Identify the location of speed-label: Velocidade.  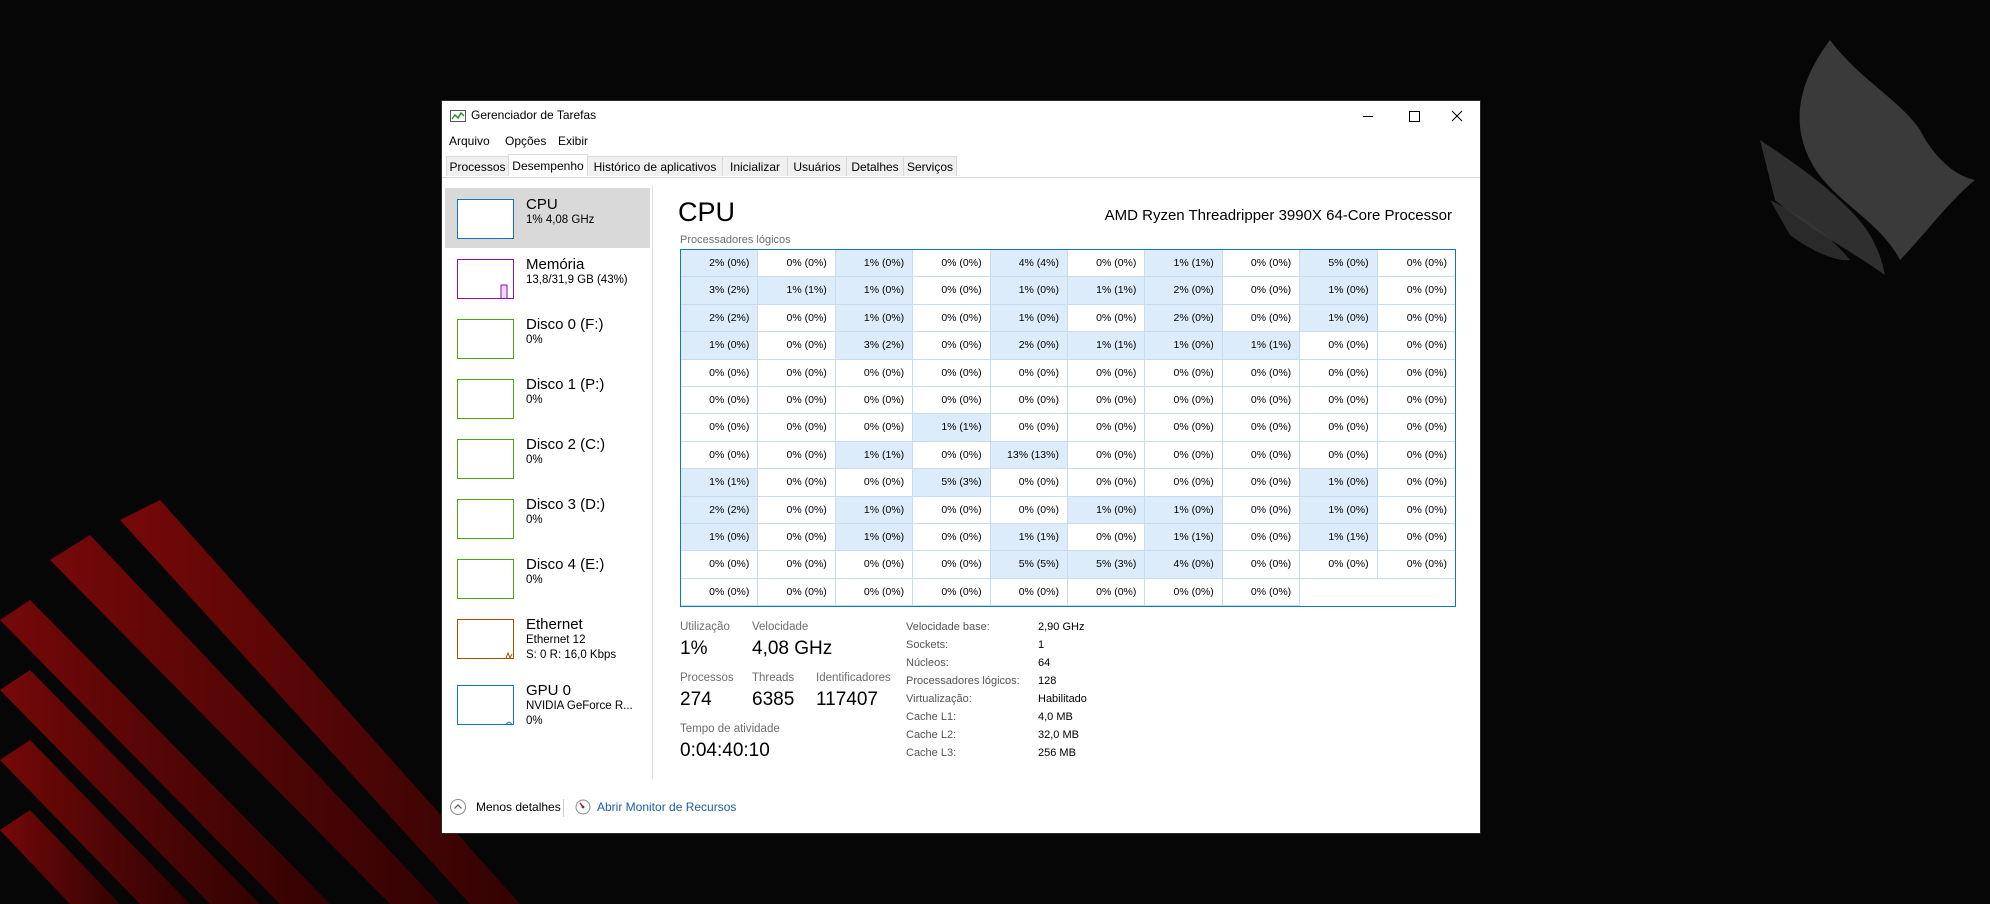
(780, 627).